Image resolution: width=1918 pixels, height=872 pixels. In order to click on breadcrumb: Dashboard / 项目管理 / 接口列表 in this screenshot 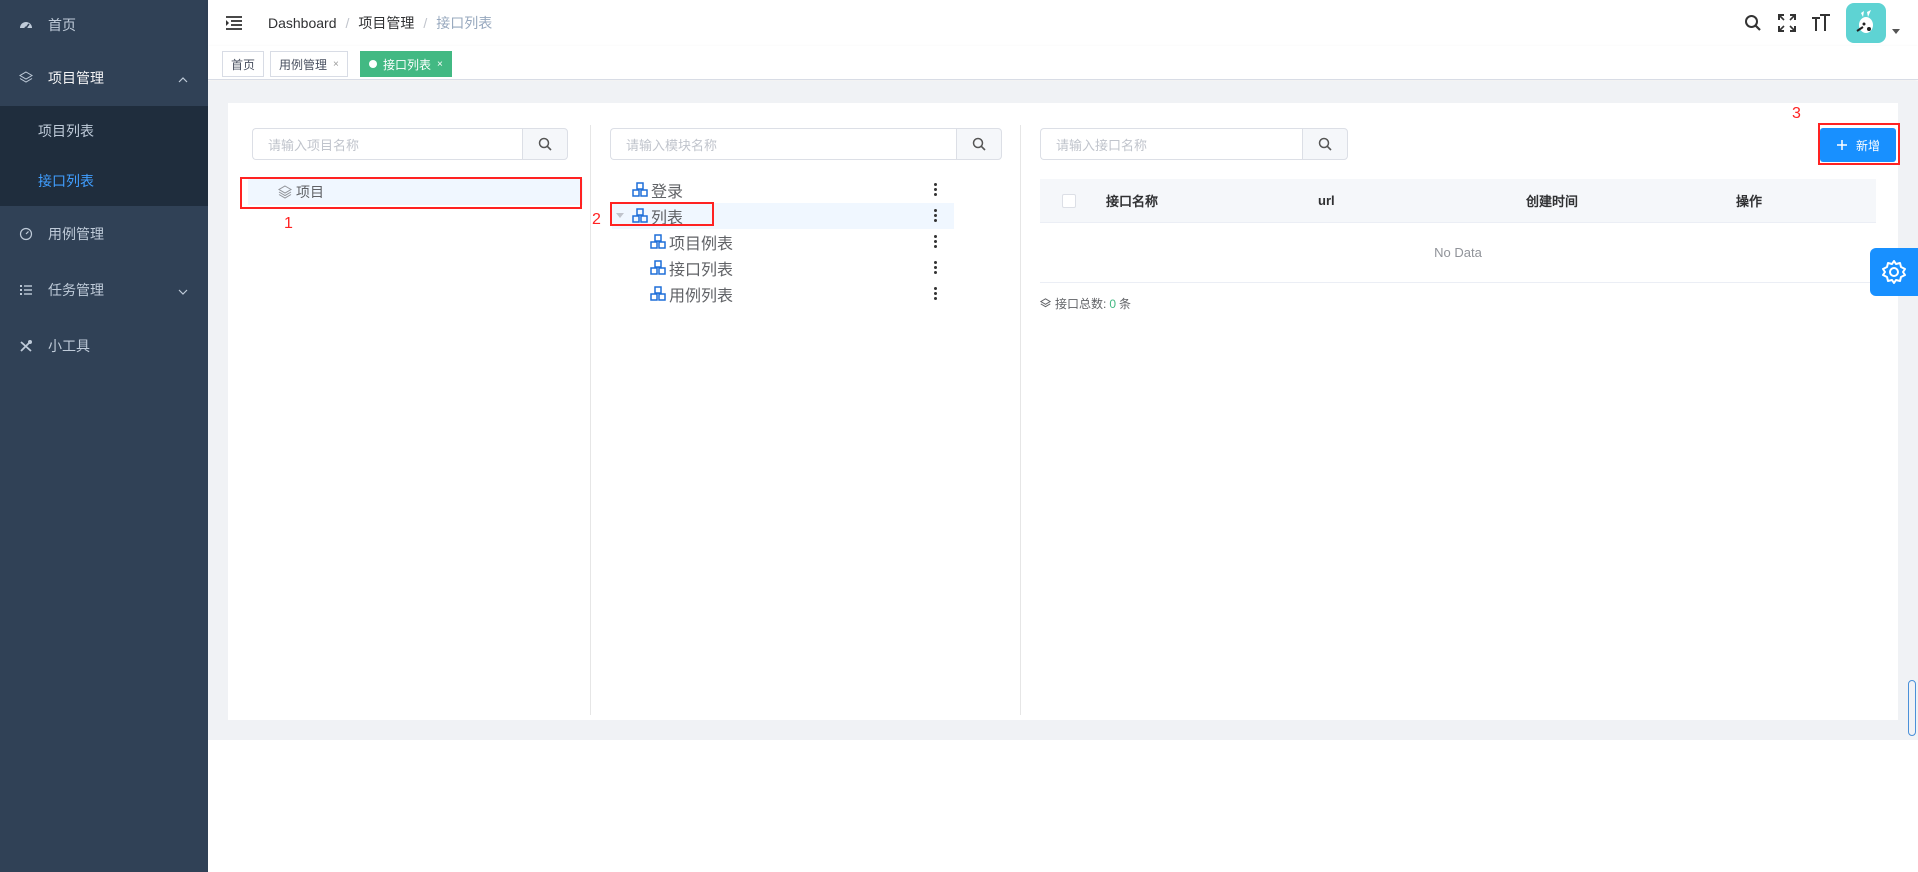, I will do `click(380, 23)`.